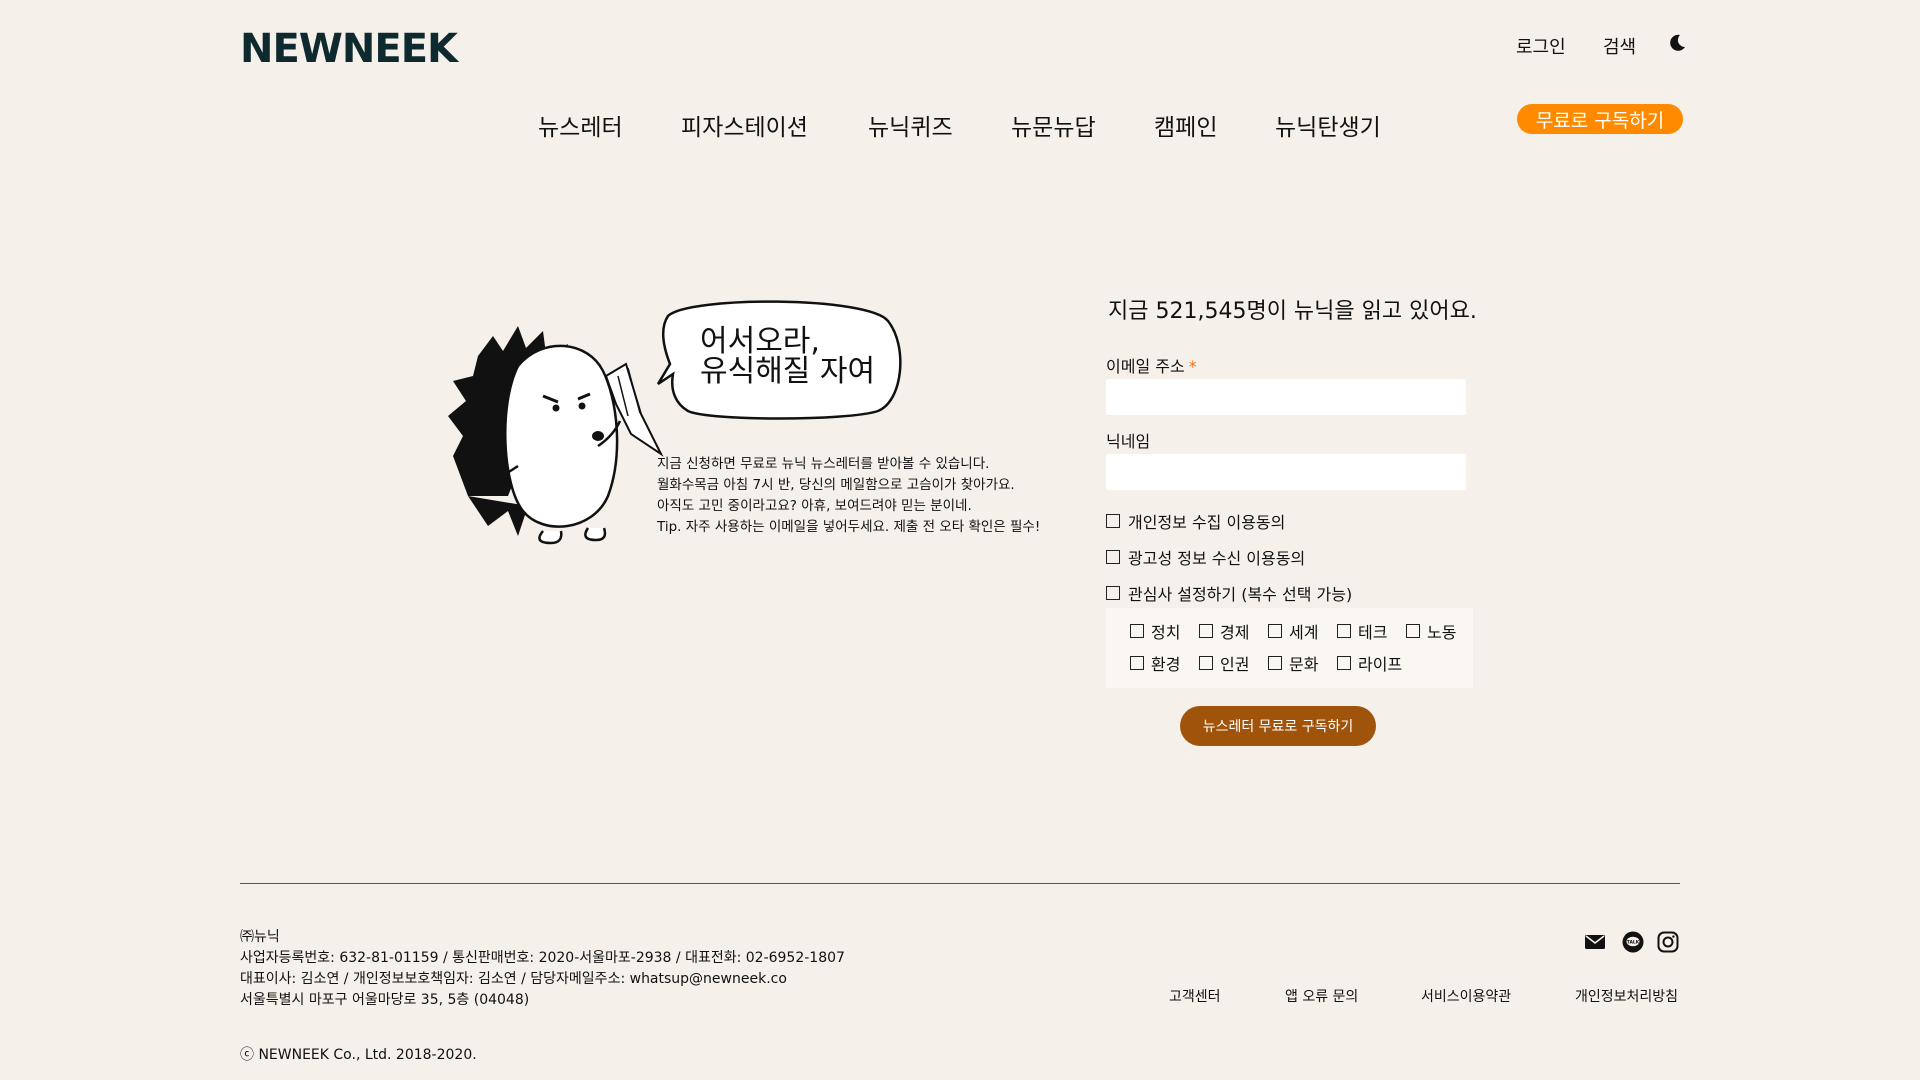 Image resolution: width=1920 pixels, height=1080 pixels. I want to click on interest-politics: 정치, so click(1155, 631).